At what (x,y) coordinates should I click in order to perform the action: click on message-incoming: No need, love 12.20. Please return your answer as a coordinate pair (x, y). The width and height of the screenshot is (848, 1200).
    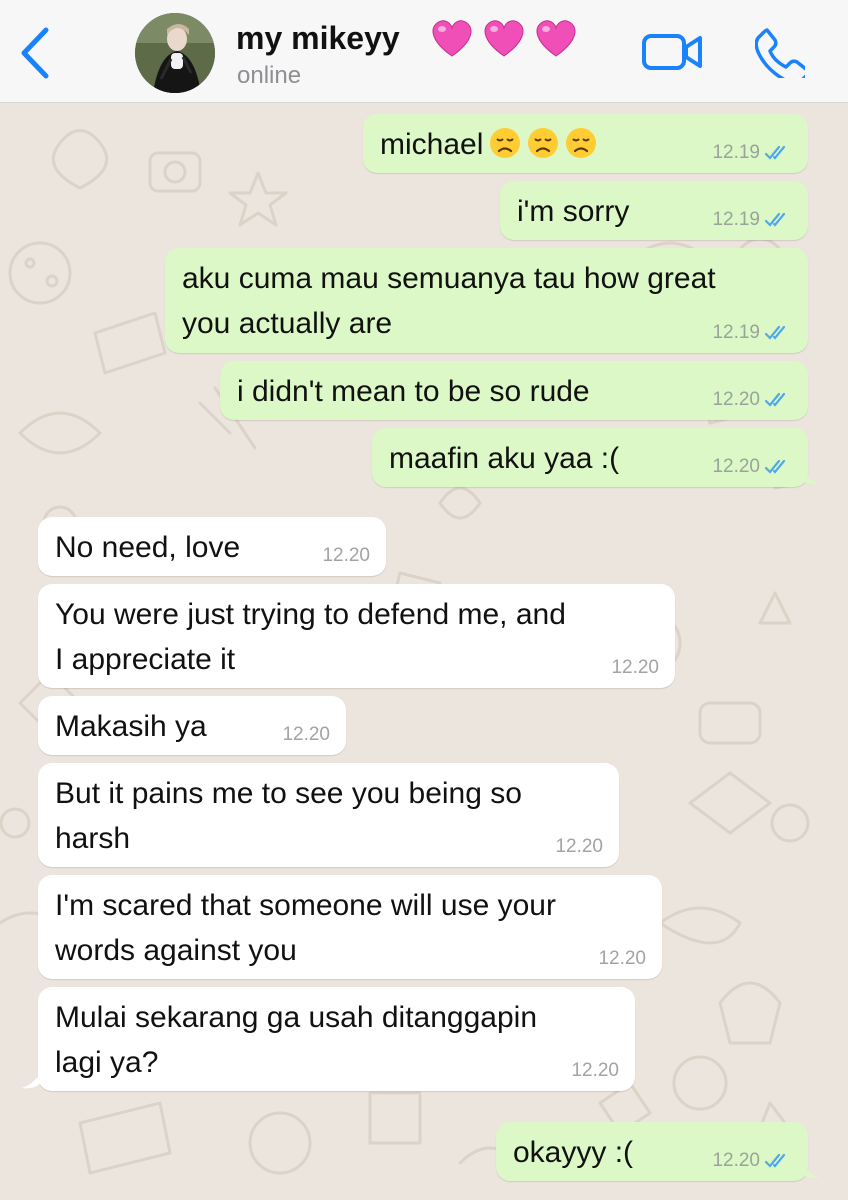
    Looking at the image, I should click on (212, 546).